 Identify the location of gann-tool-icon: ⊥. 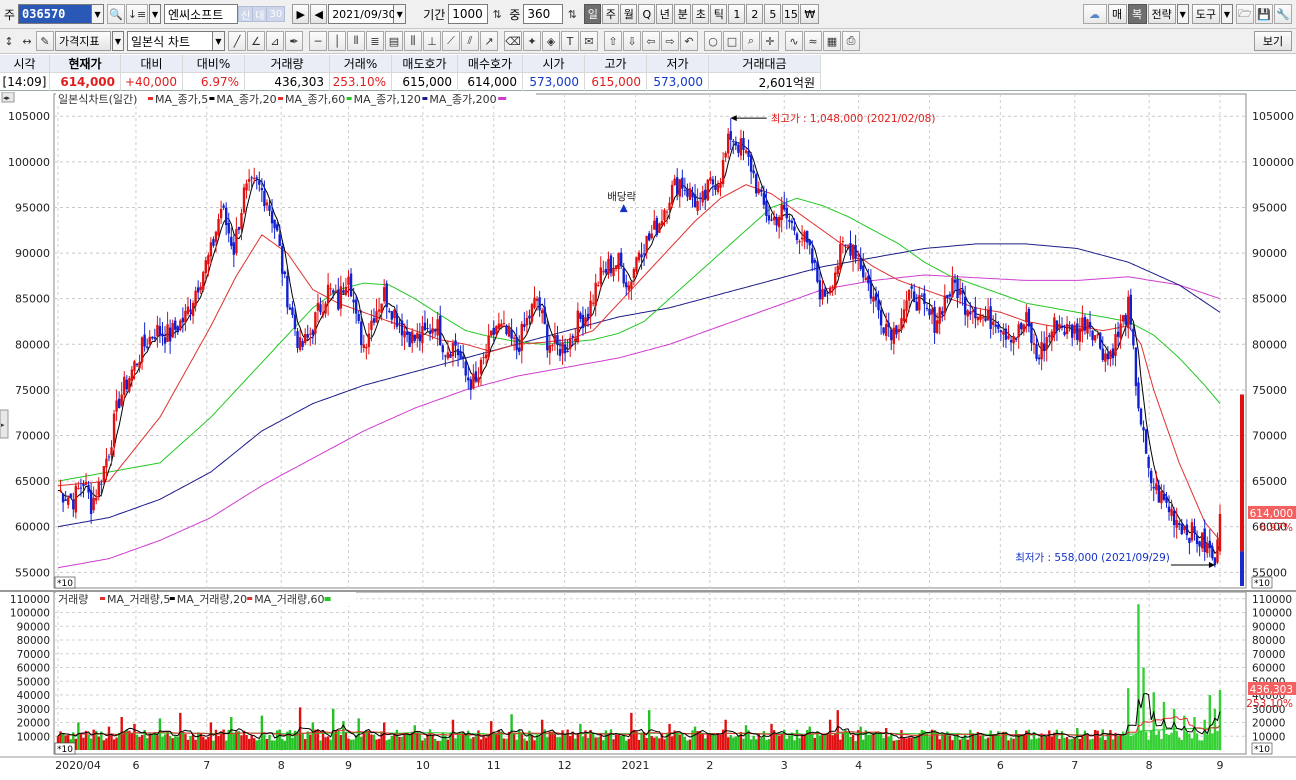
(432, 41).